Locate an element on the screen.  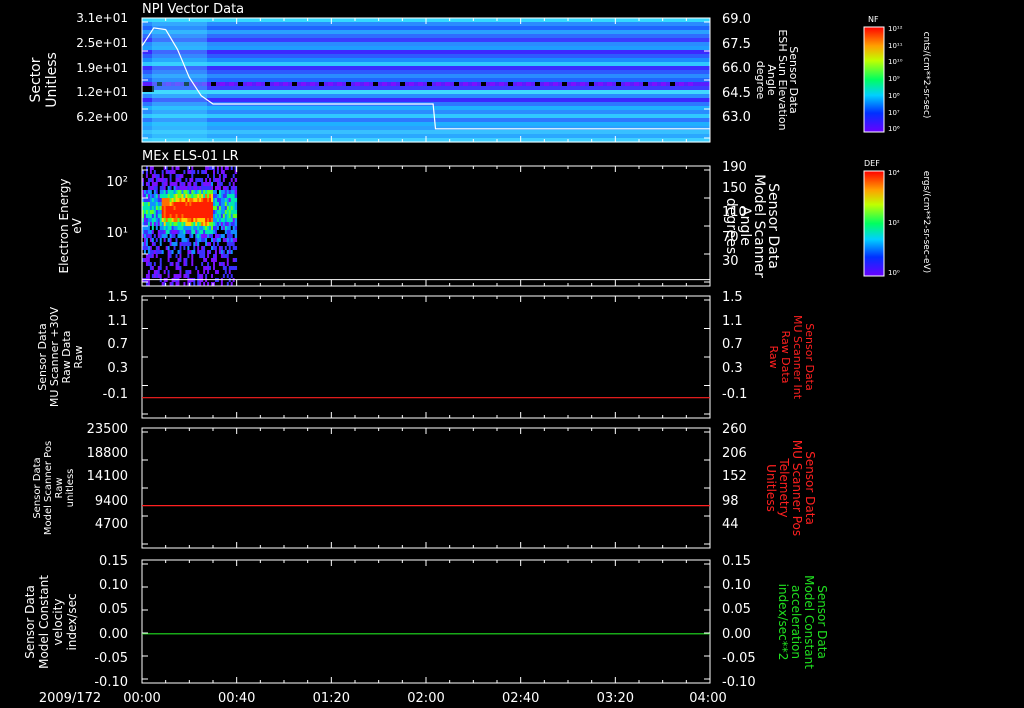
tick-label: 4700 is located at coordinates (111, 524).